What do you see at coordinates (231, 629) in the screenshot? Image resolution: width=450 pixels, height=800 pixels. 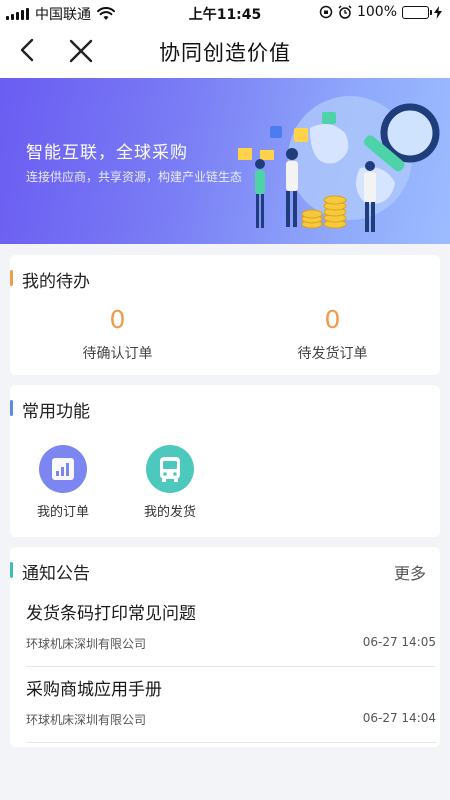 I see `notice-list-item: 发货条码打印常见问题 环球机床深圳有限公司 06-27 14:05` at bounding box center [231, 629].